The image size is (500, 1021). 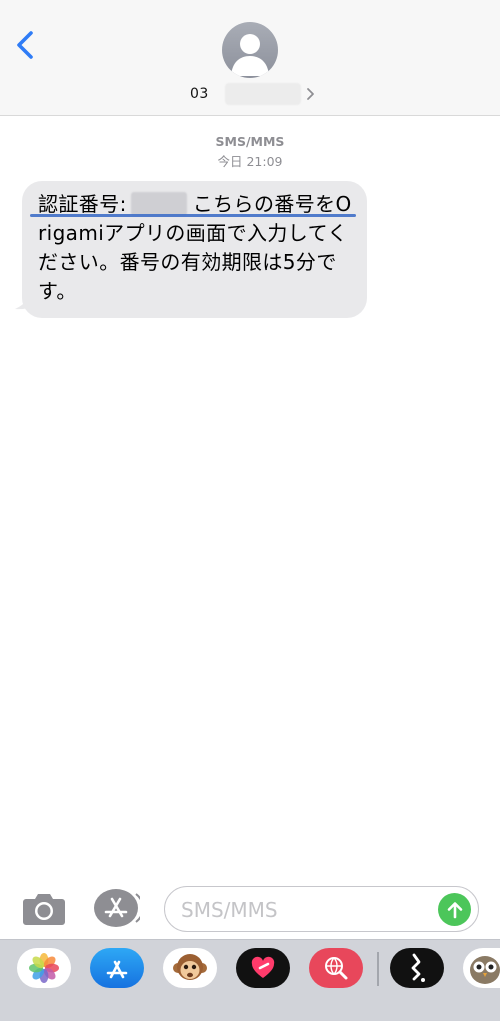 I want to click on chevron-left-icon, so click(x=25, y=45).